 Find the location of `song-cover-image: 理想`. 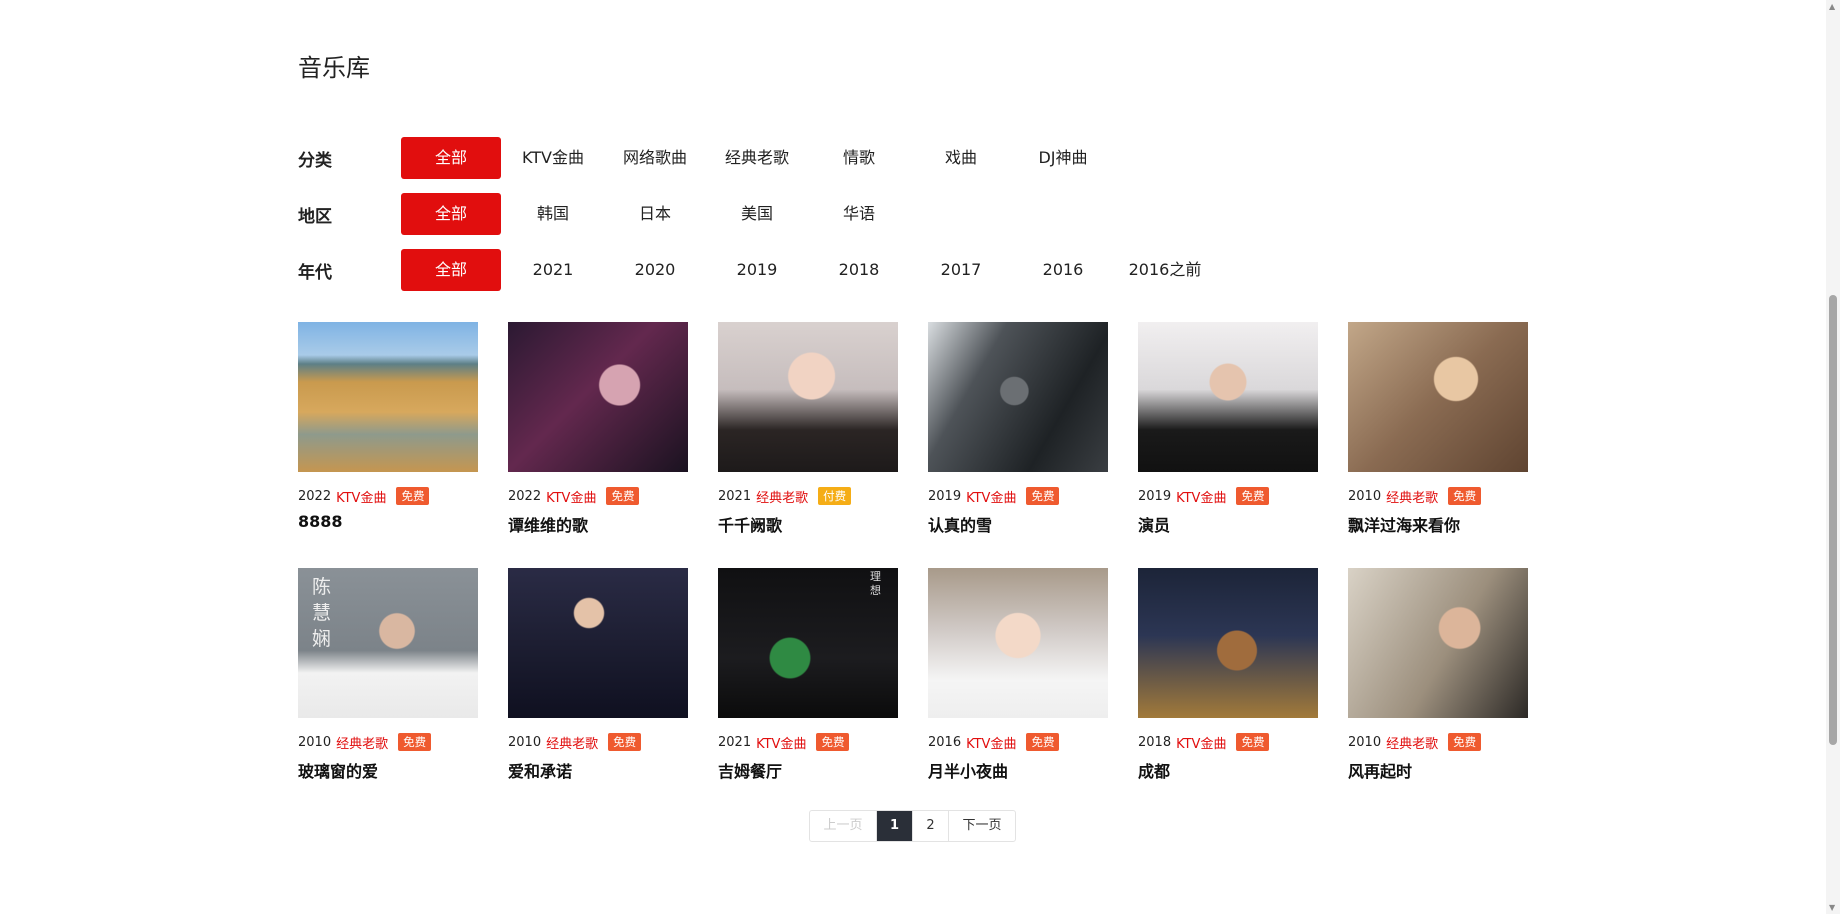

song-cover-image: 理想 is located at coordinates (808, 643).